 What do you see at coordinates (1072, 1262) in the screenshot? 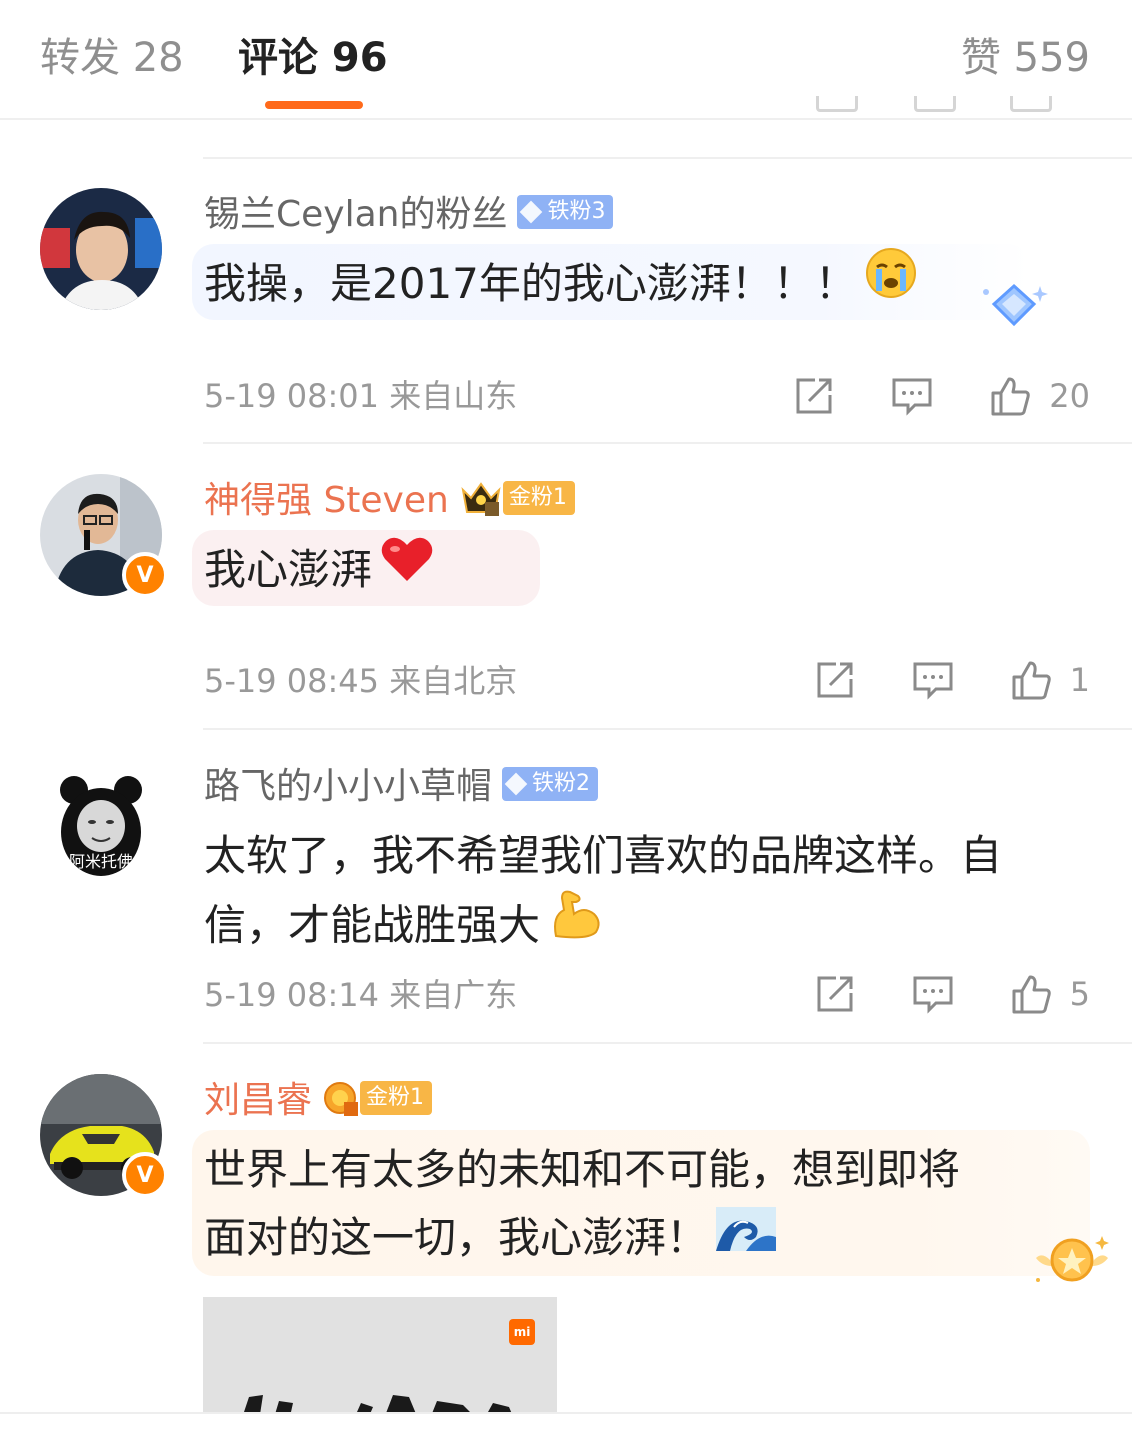
I see `gold-medal-decoration-icon` at bounding box center [1072, 1262].